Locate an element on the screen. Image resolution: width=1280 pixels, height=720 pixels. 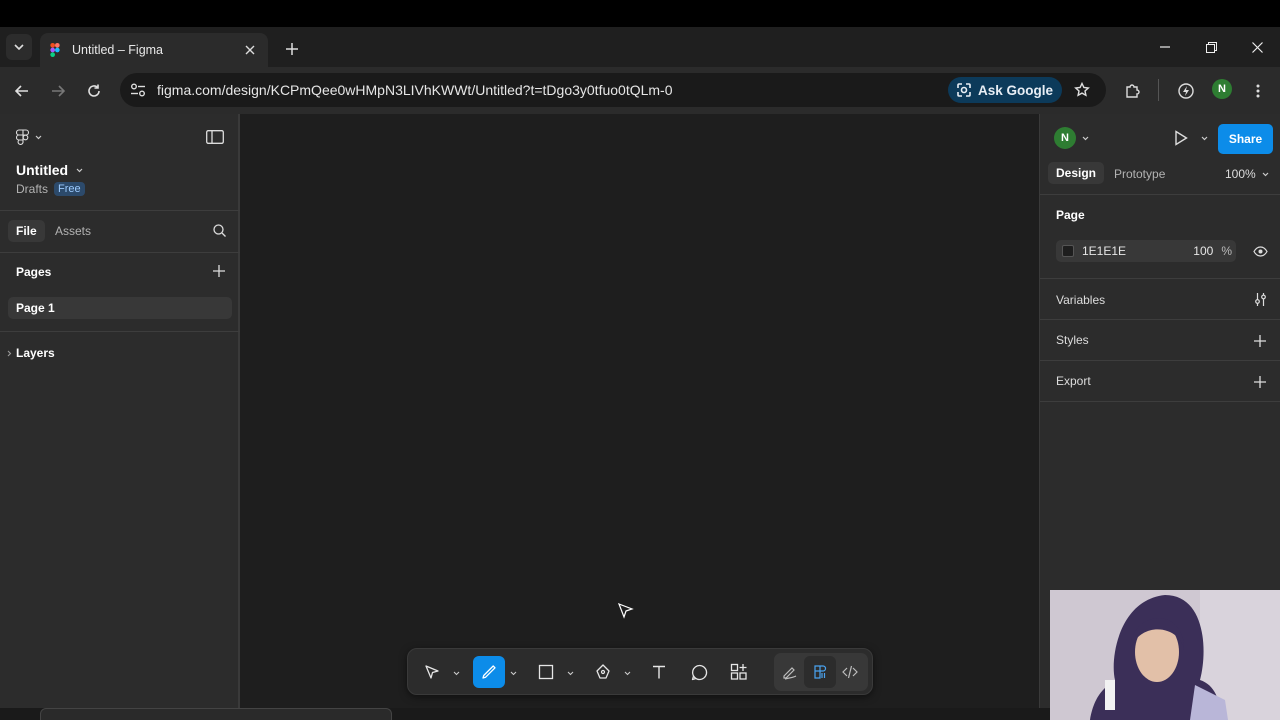
background-hex: 1E1E1E is located at coordinates (1104, 251).